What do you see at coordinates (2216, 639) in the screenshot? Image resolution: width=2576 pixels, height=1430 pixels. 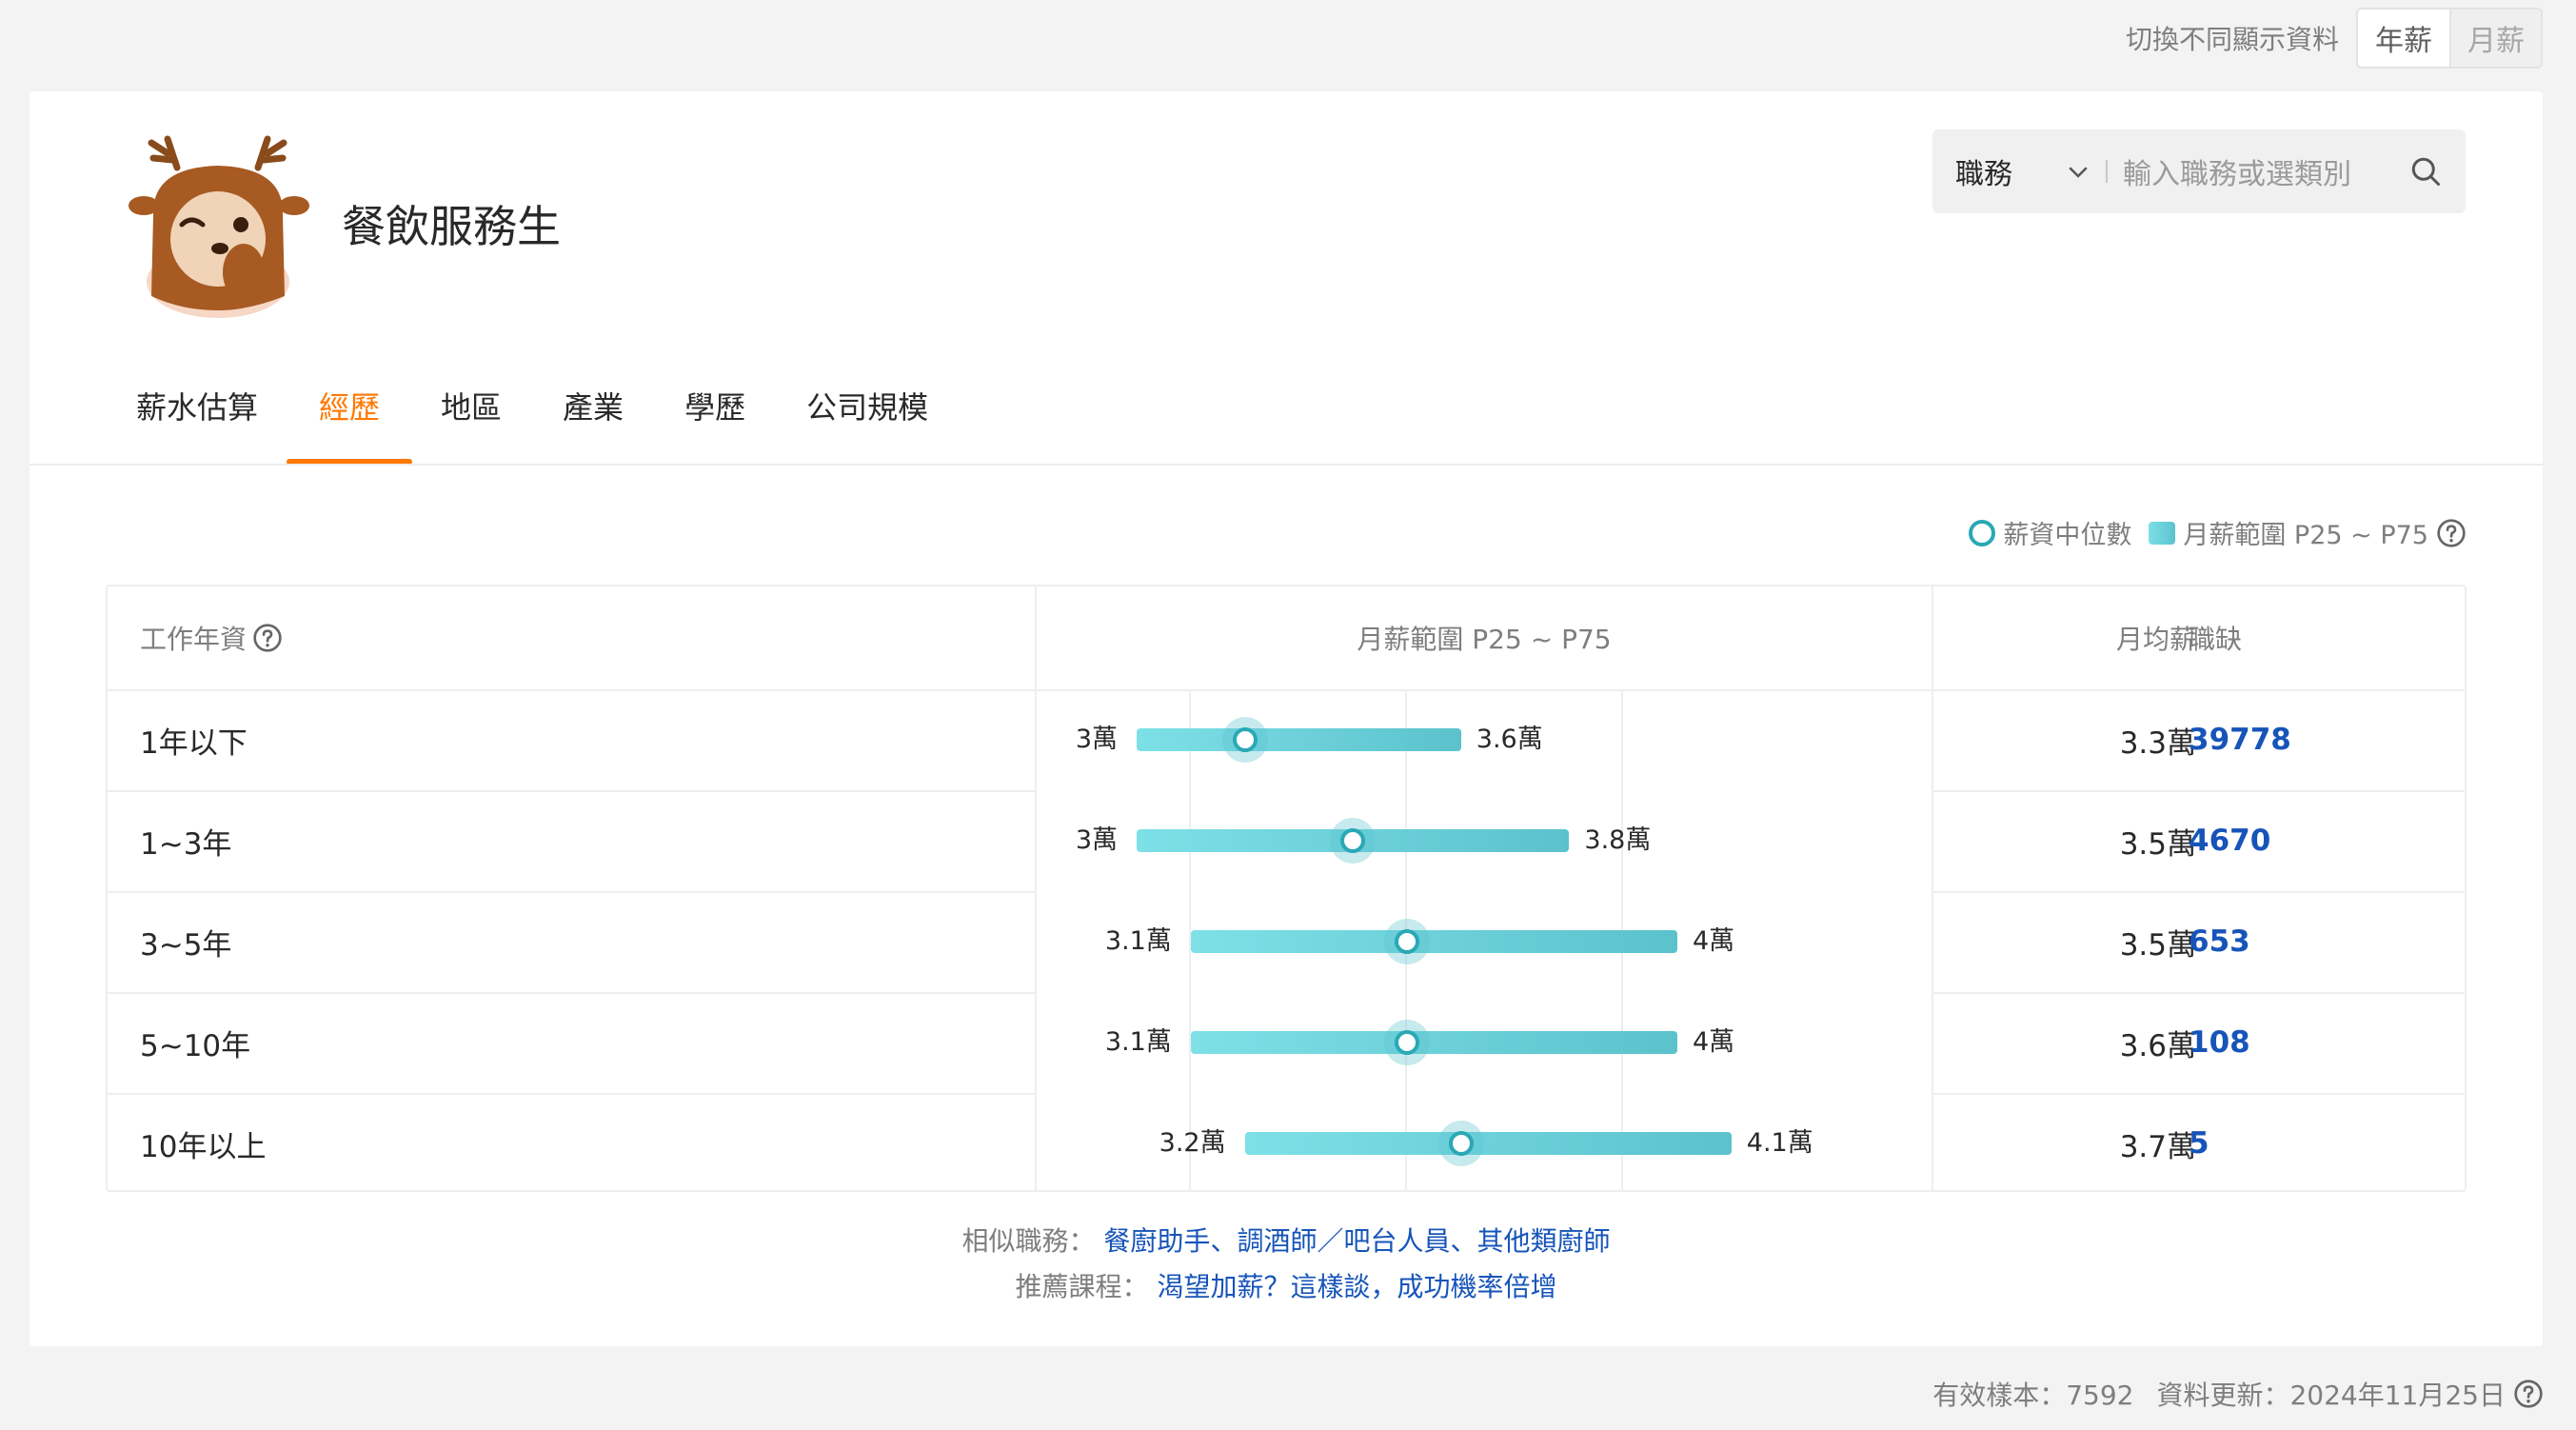 I see `jobs-header: 職缺` at bounding box center [2216, 639].